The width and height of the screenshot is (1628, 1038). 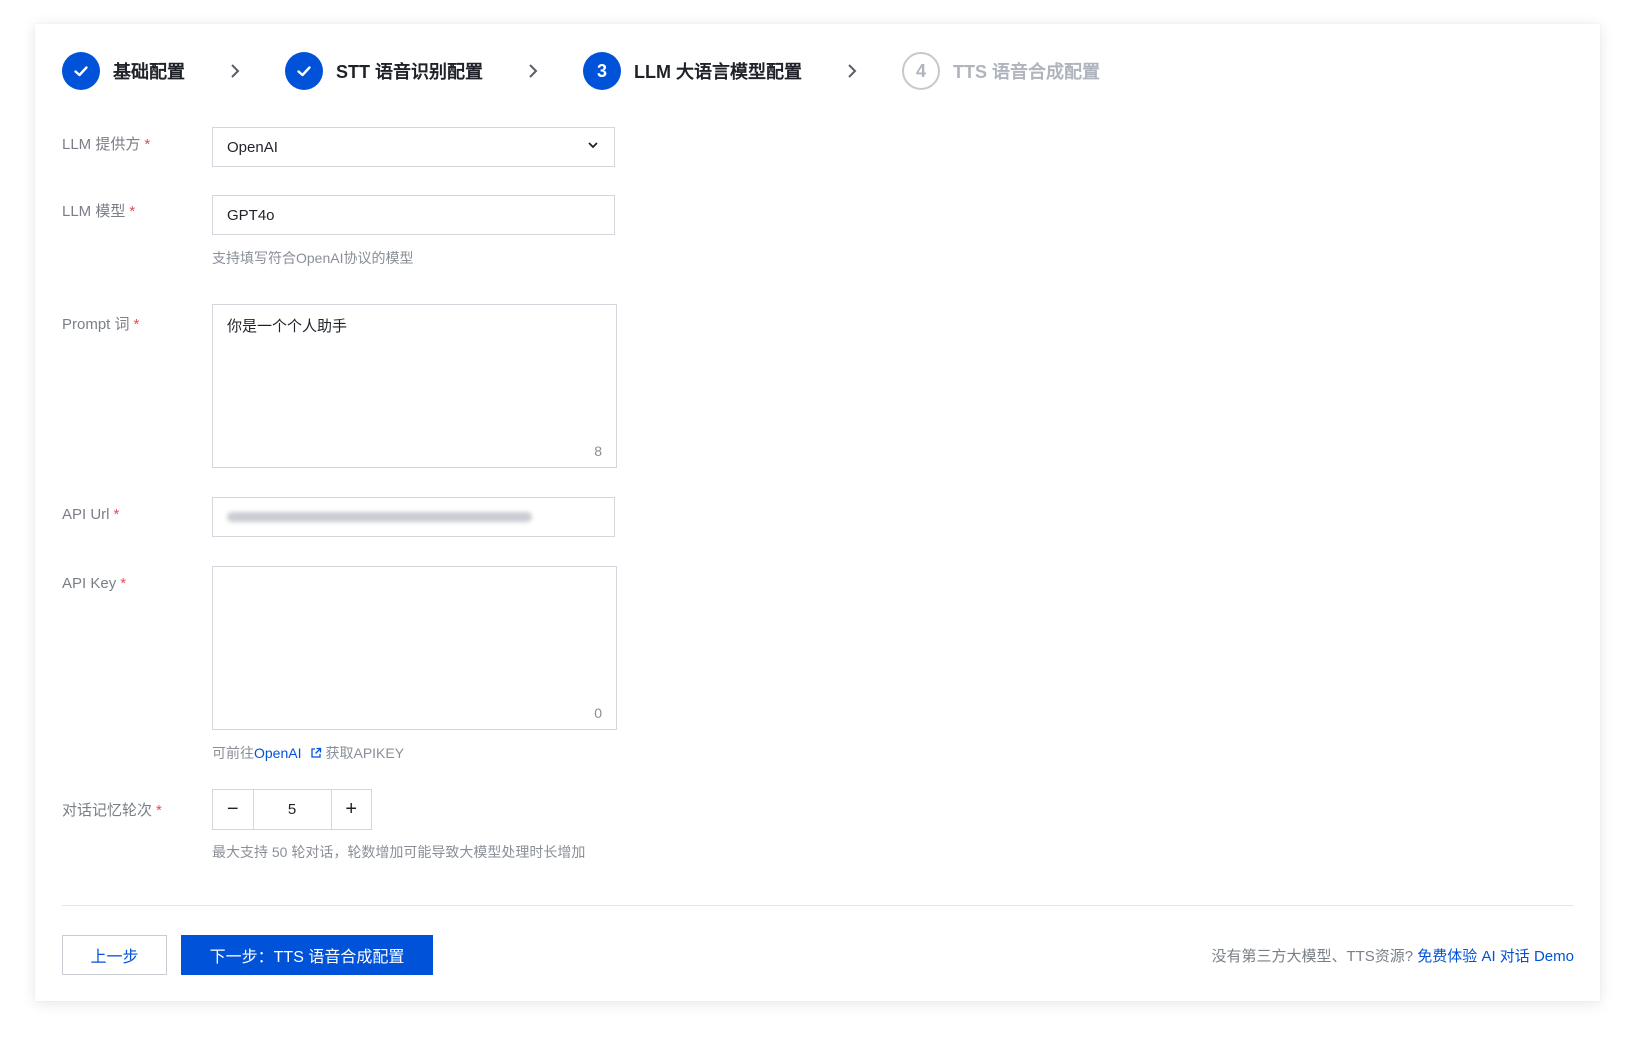 I want to click on provider-label: LLM 提供方 *, so click(x=106, y=144).